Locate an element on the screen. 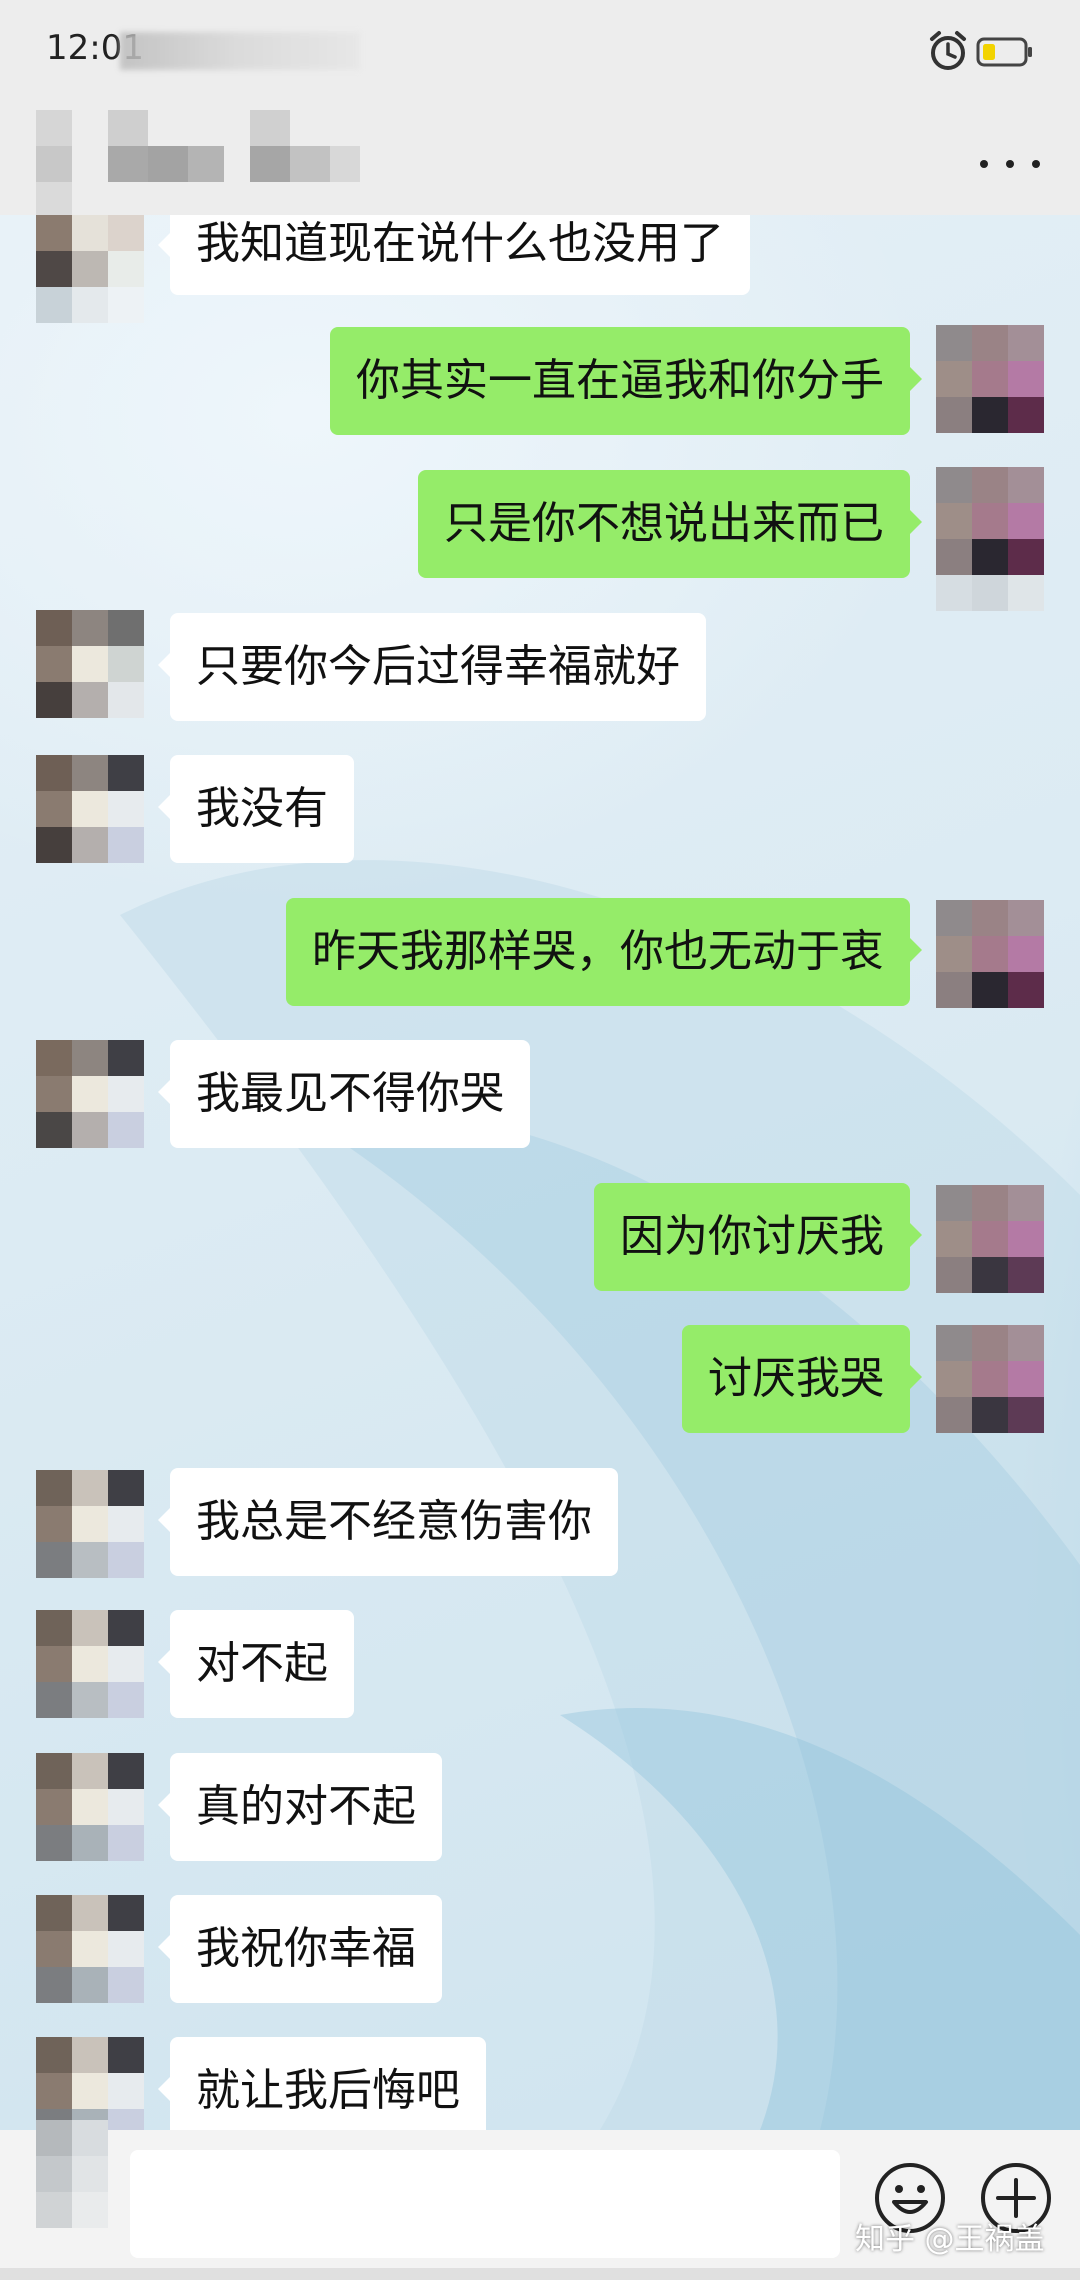 The image size is (1080, 2280). alarm-icon is located at coordinates (948, 50).